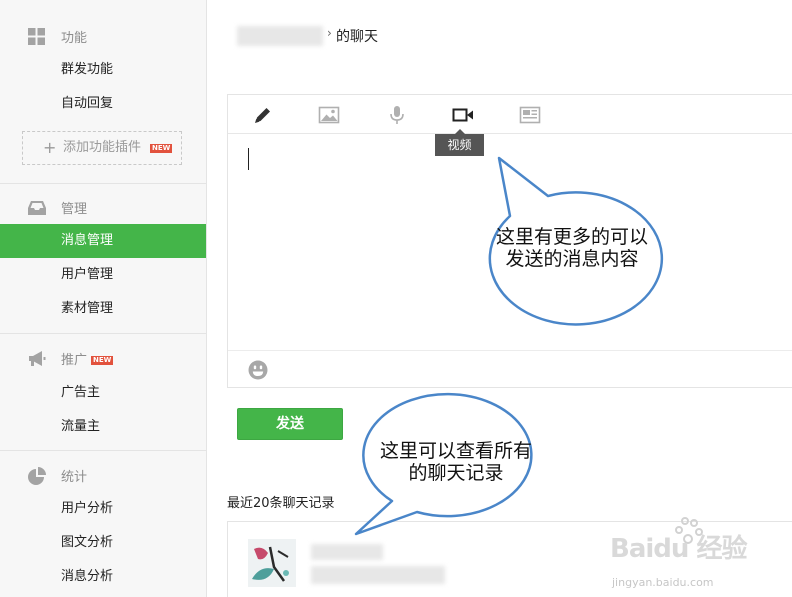  Describe the element at coordinates (663, 582) in the screenshot. I see `baidu-watermark-url: jingyan.baidu.com` at that location.